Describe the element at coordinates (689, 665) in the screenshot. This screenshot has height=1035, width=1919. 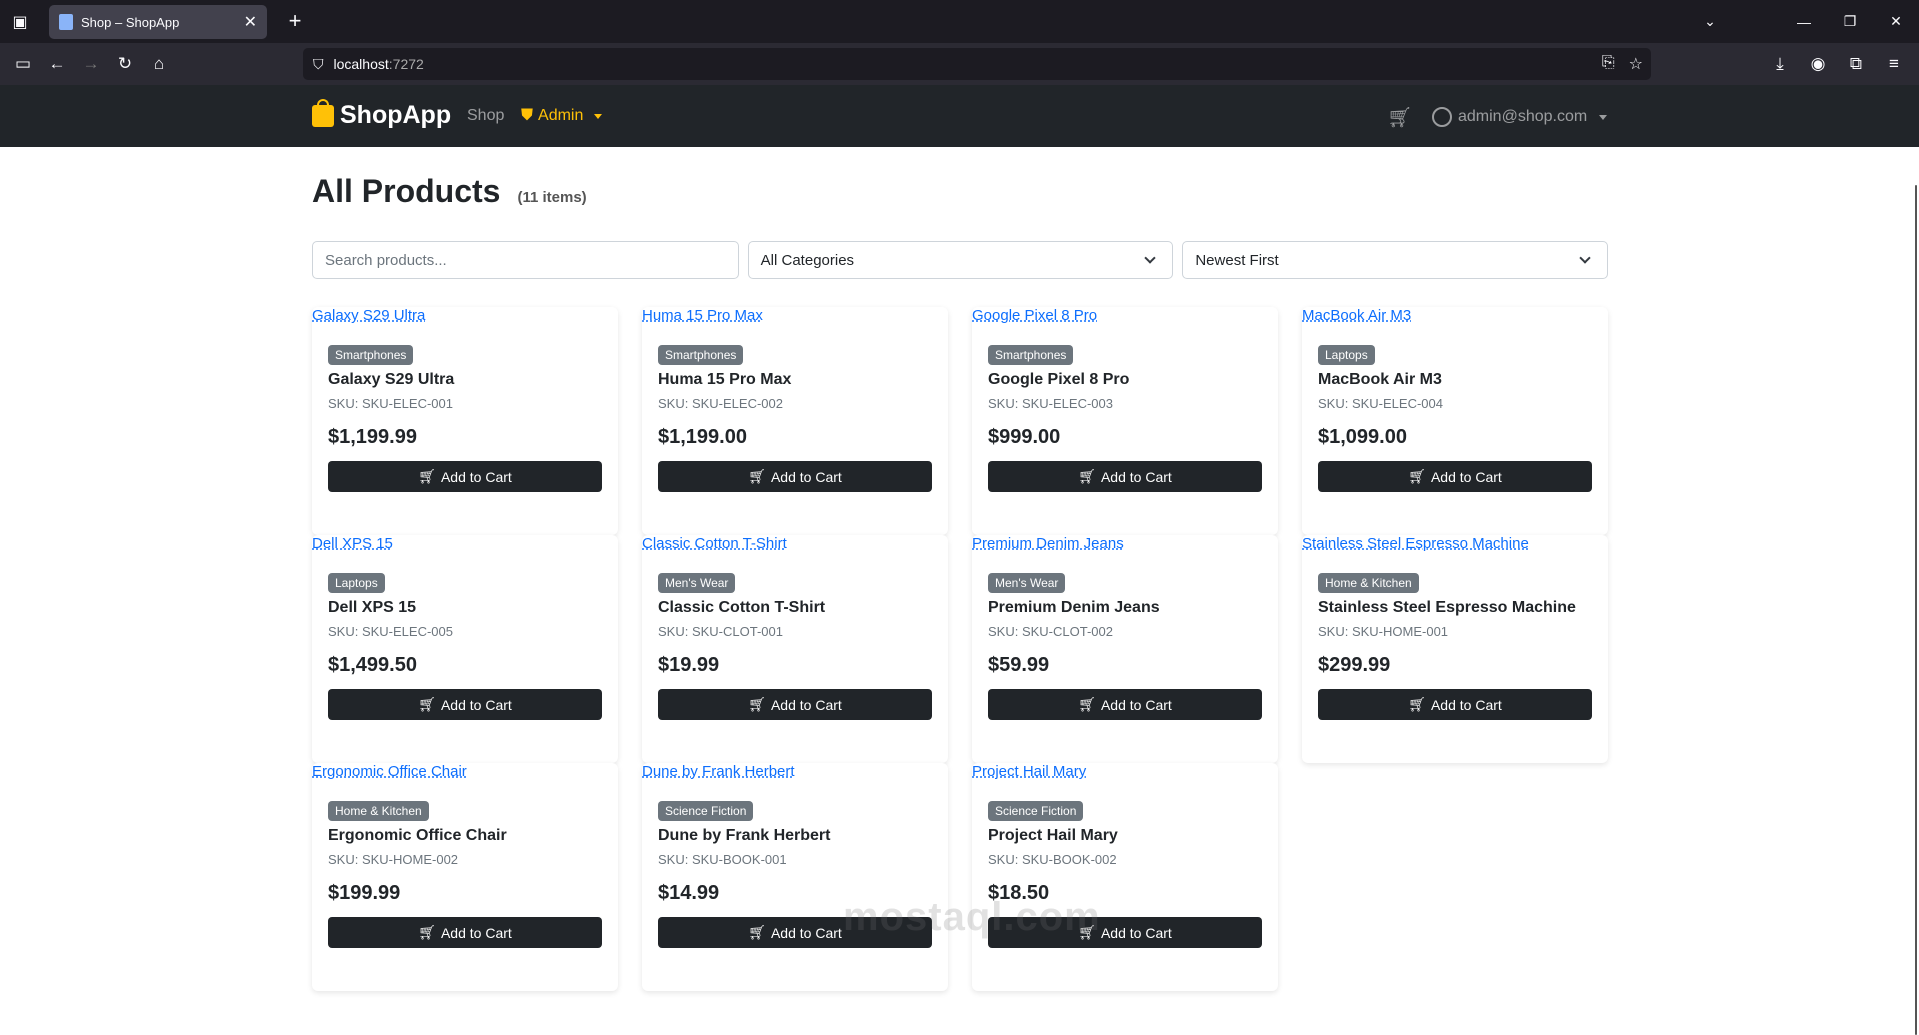
I see `product-price: $19.99` at that location.